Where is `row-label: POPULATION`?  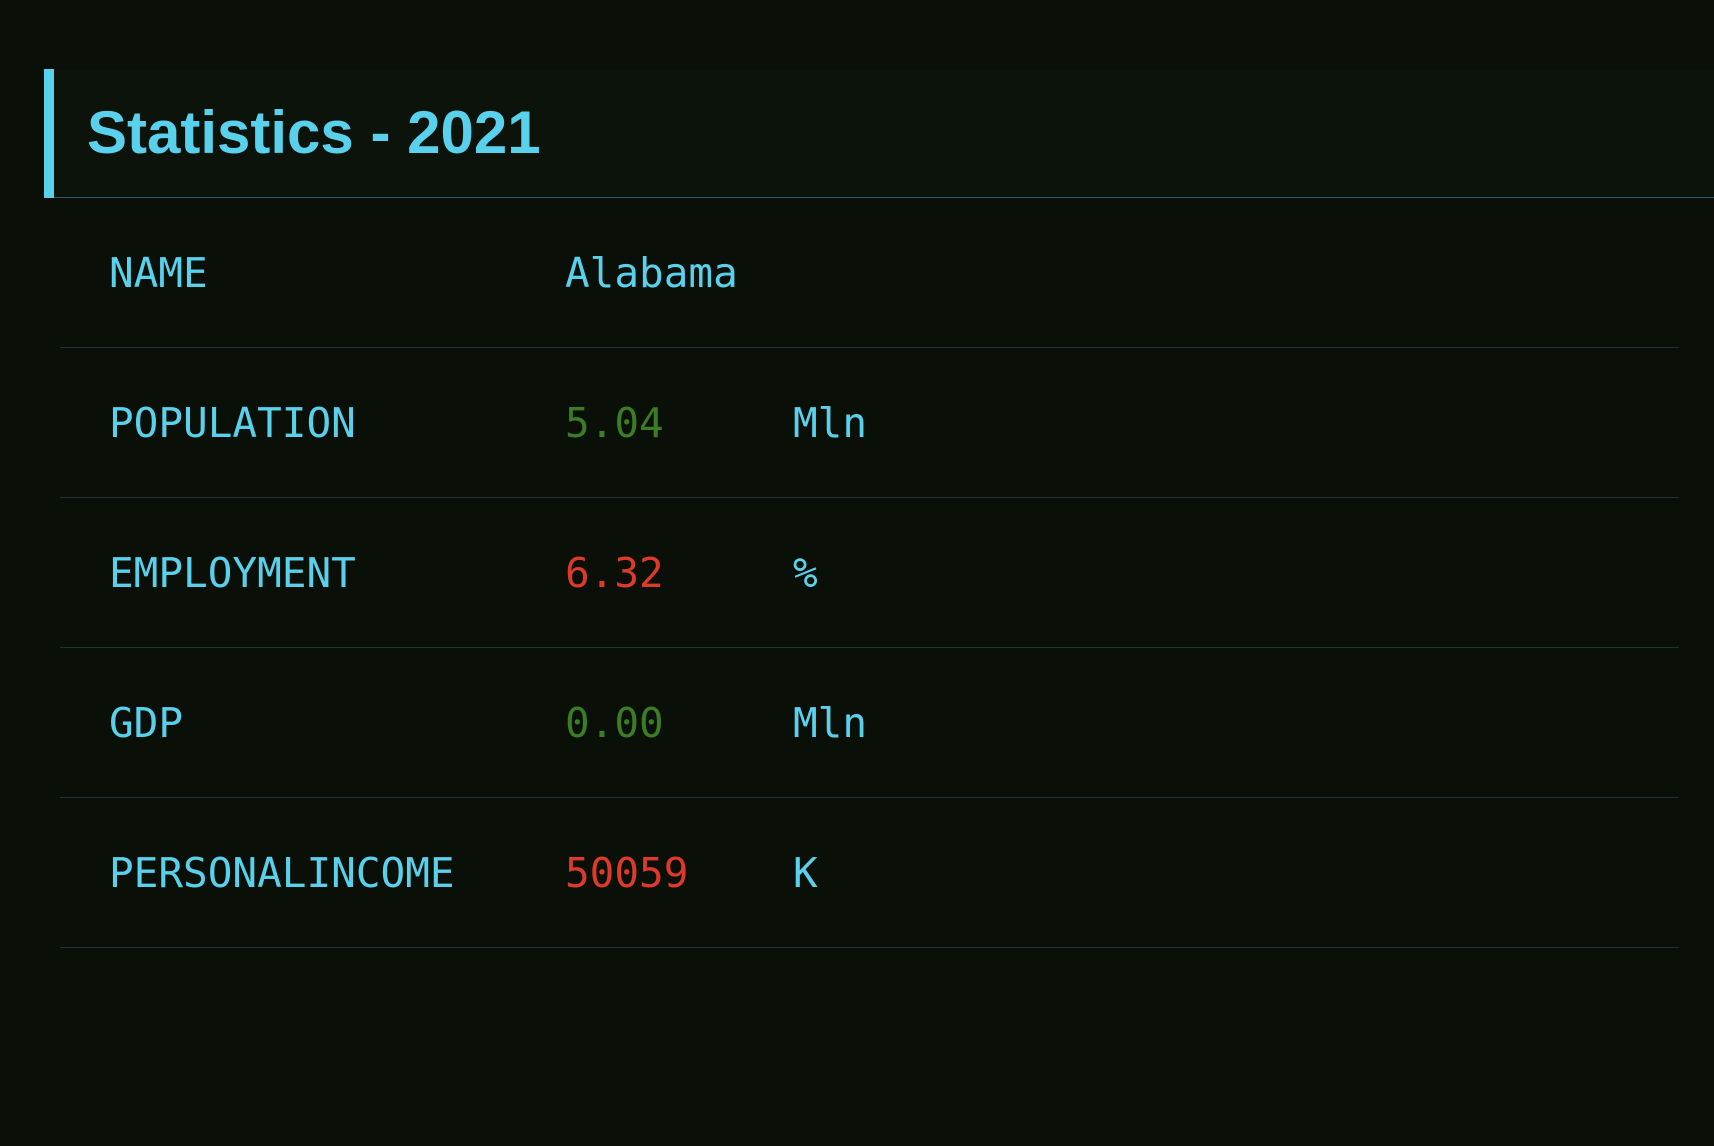 row-label: POPULATION is located at coordinates (232, 422).